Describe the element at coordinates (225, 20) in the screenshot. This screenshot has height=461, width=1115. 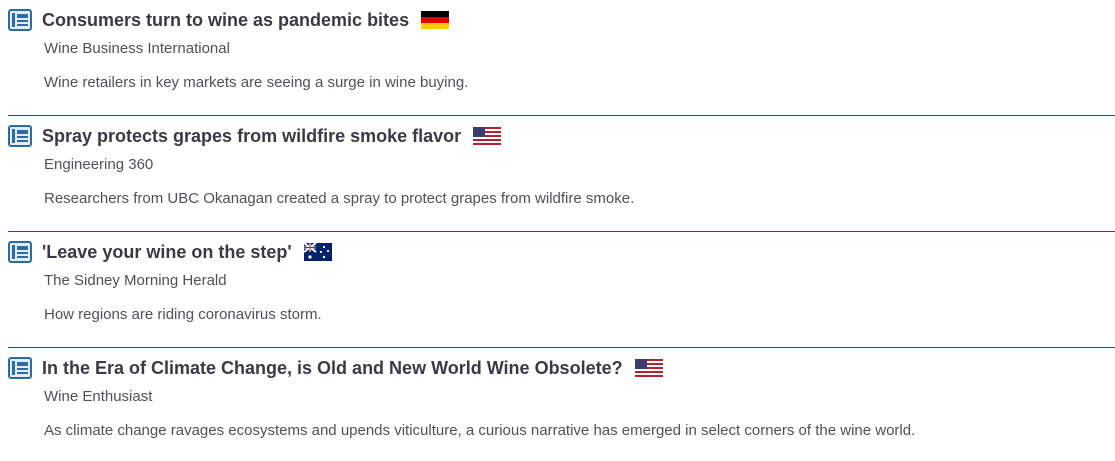
I see `article-title-link: Consumers turn to wine as pandemic bites` at that location.